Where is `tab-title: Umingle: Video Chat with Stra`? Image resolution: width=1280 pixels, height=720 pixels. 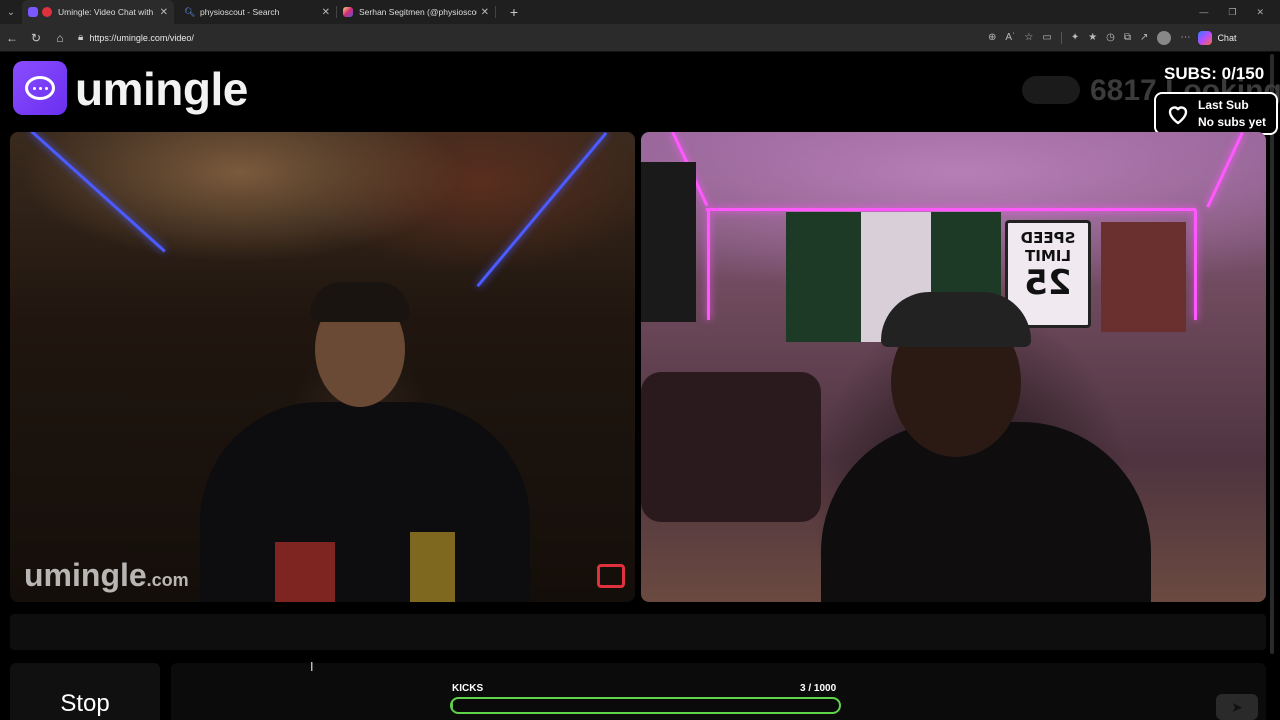
tab-title: Umingle: Video Chat with Stra is located at coordinates (107, 12).